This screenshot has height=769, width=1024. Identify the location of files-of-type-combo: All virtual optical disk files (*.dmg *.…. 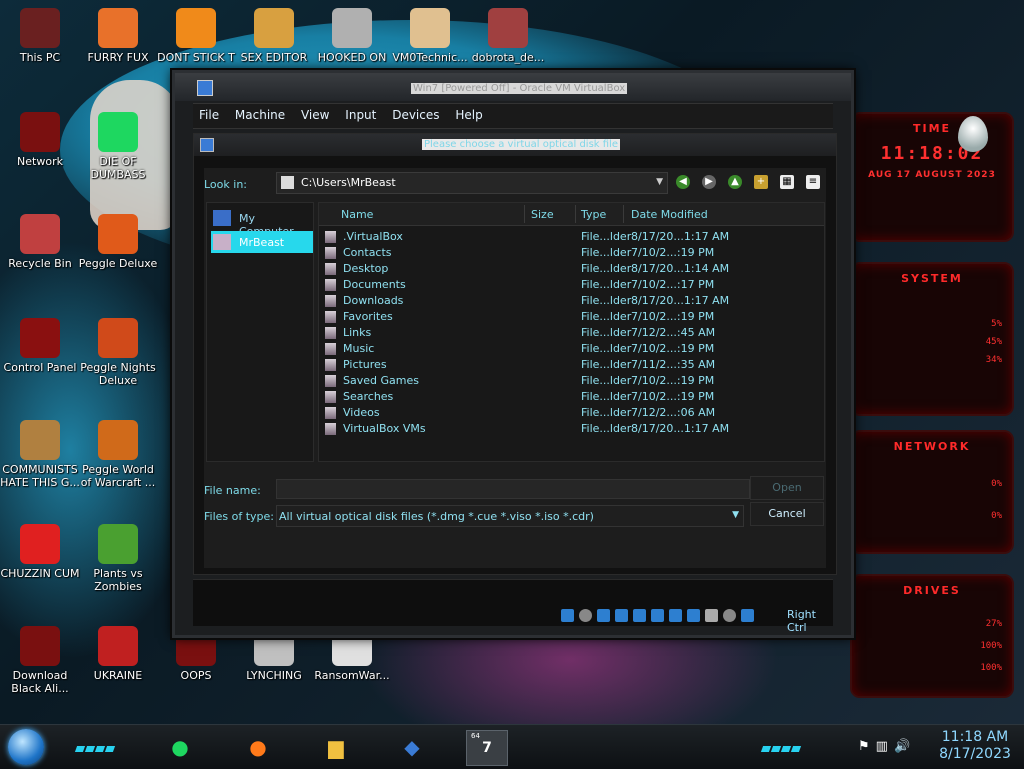
(510, 516).